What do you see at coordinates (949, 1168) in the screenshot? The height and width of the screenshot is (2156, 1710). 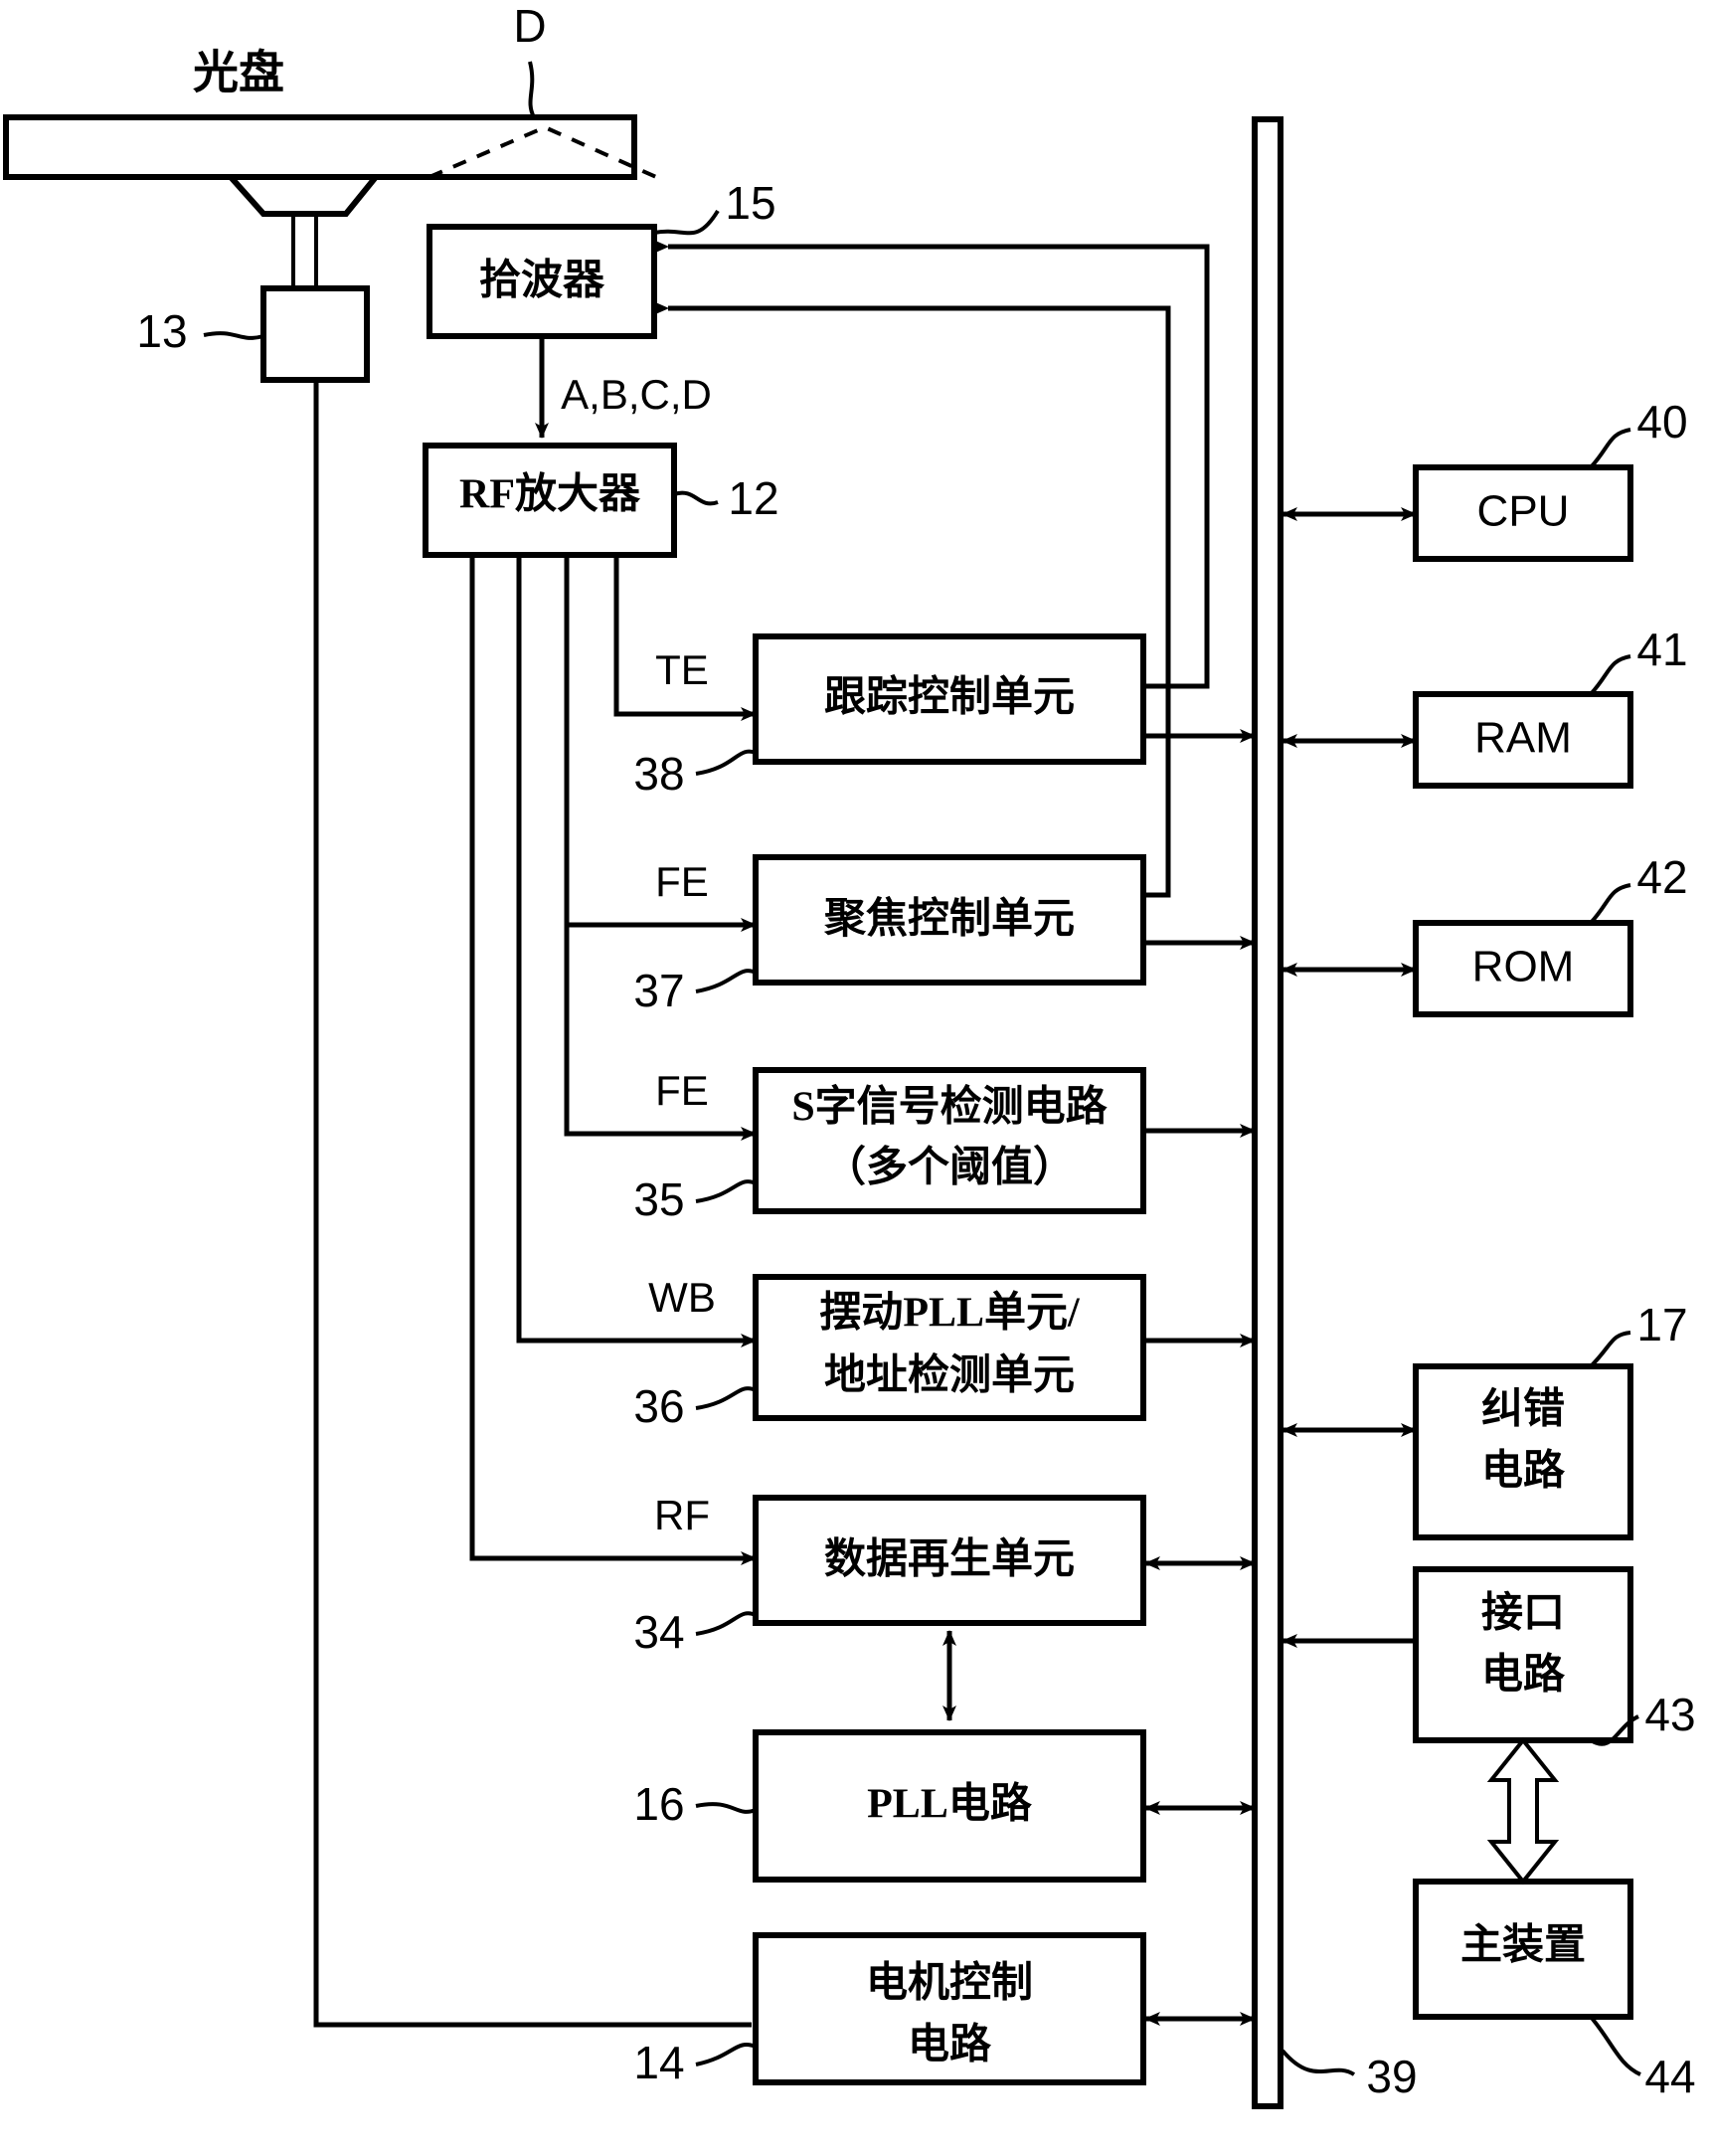 I see `s-detect-label-line2: （多个阈值）` at bounding box center [949, 1168].